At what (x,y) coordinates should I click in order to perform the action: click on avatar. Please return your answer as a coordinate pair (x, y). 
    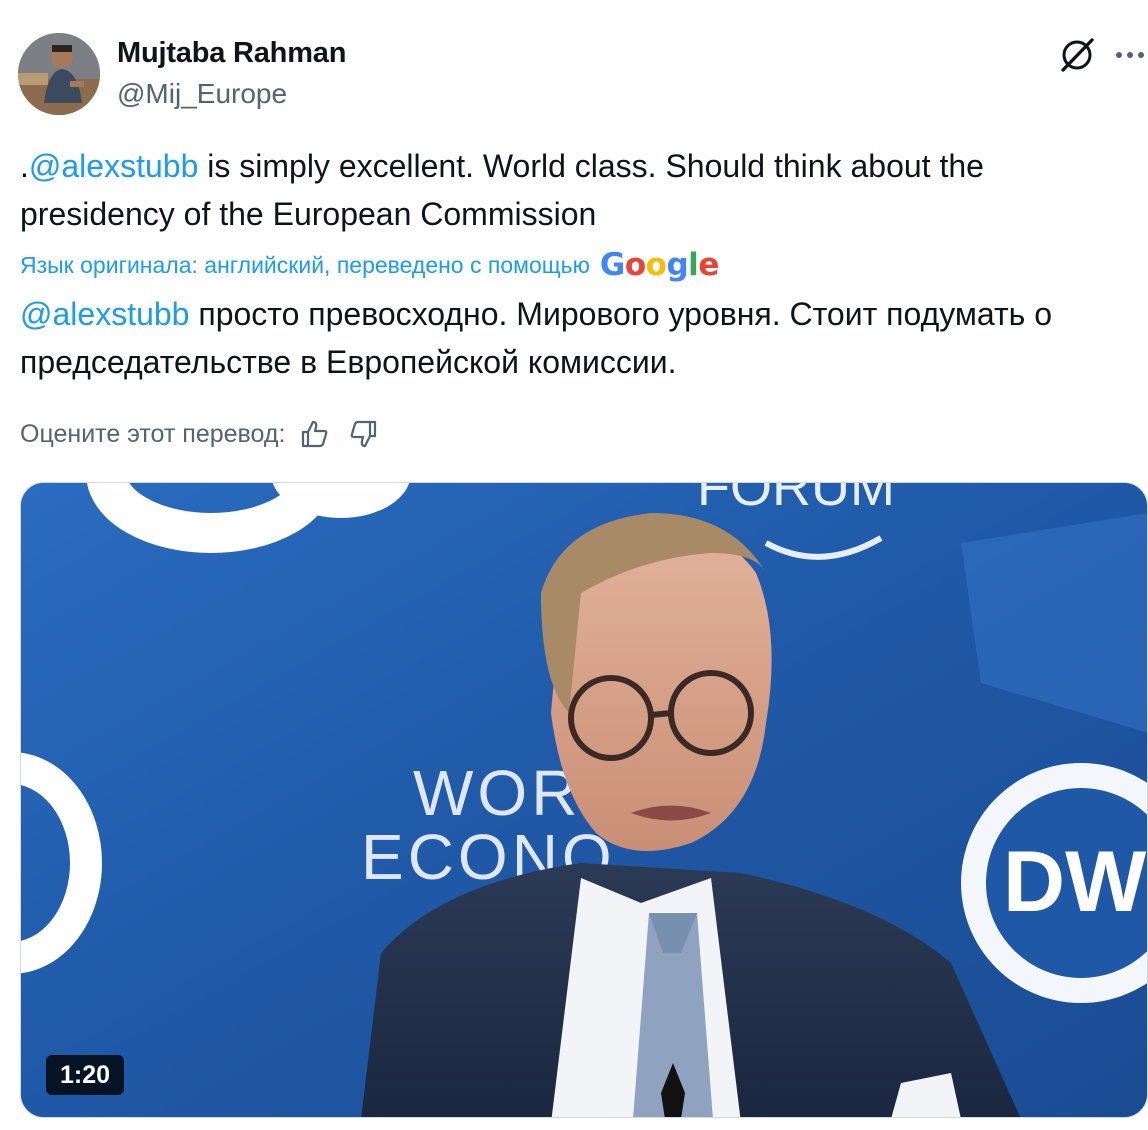
    Looking at the image, I should click on (59, 74).